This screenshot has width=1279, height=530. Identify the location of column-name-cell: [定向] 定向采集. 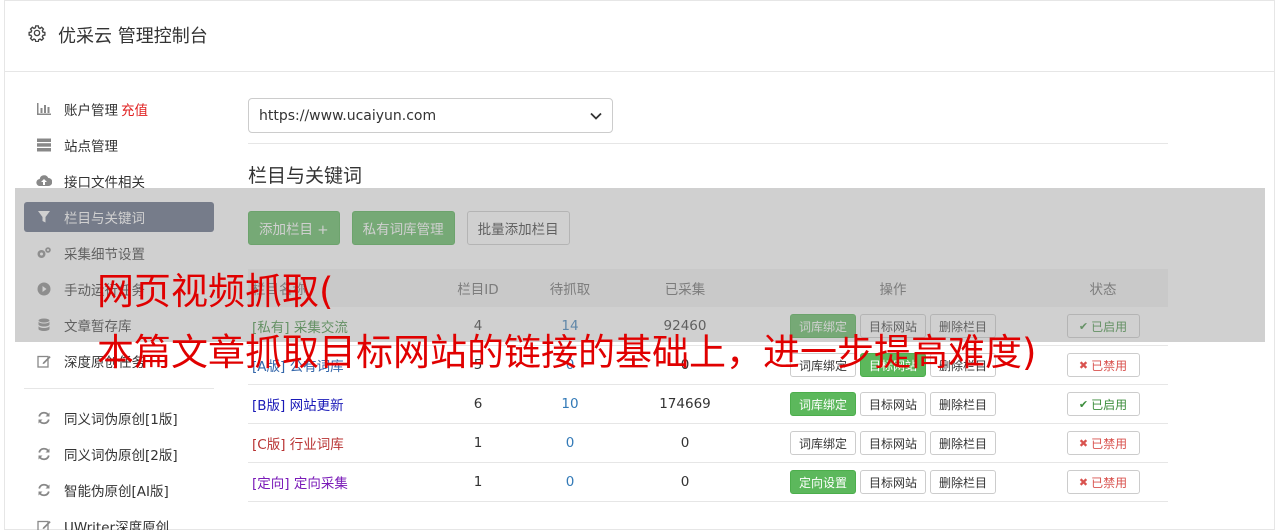
(343, 482).